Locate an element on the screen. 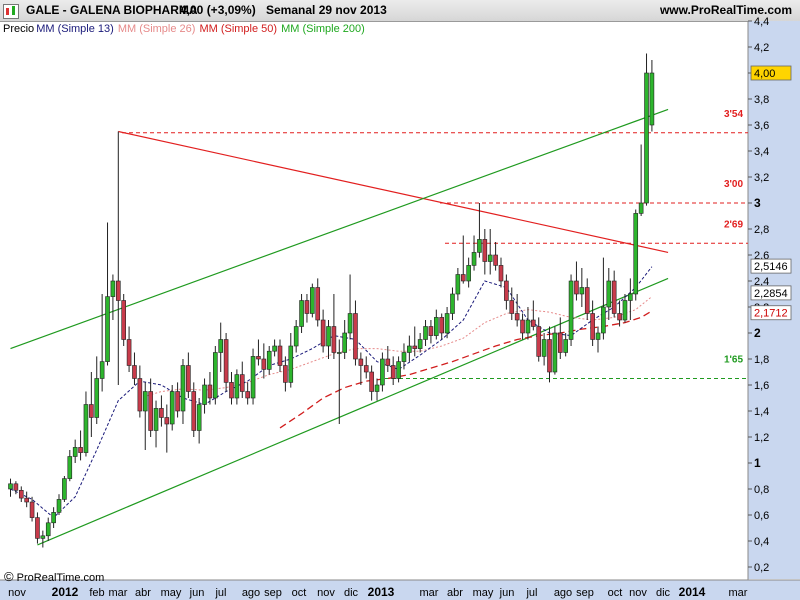  y-tick-label: 0,6 is located at coordinates (761, 516).